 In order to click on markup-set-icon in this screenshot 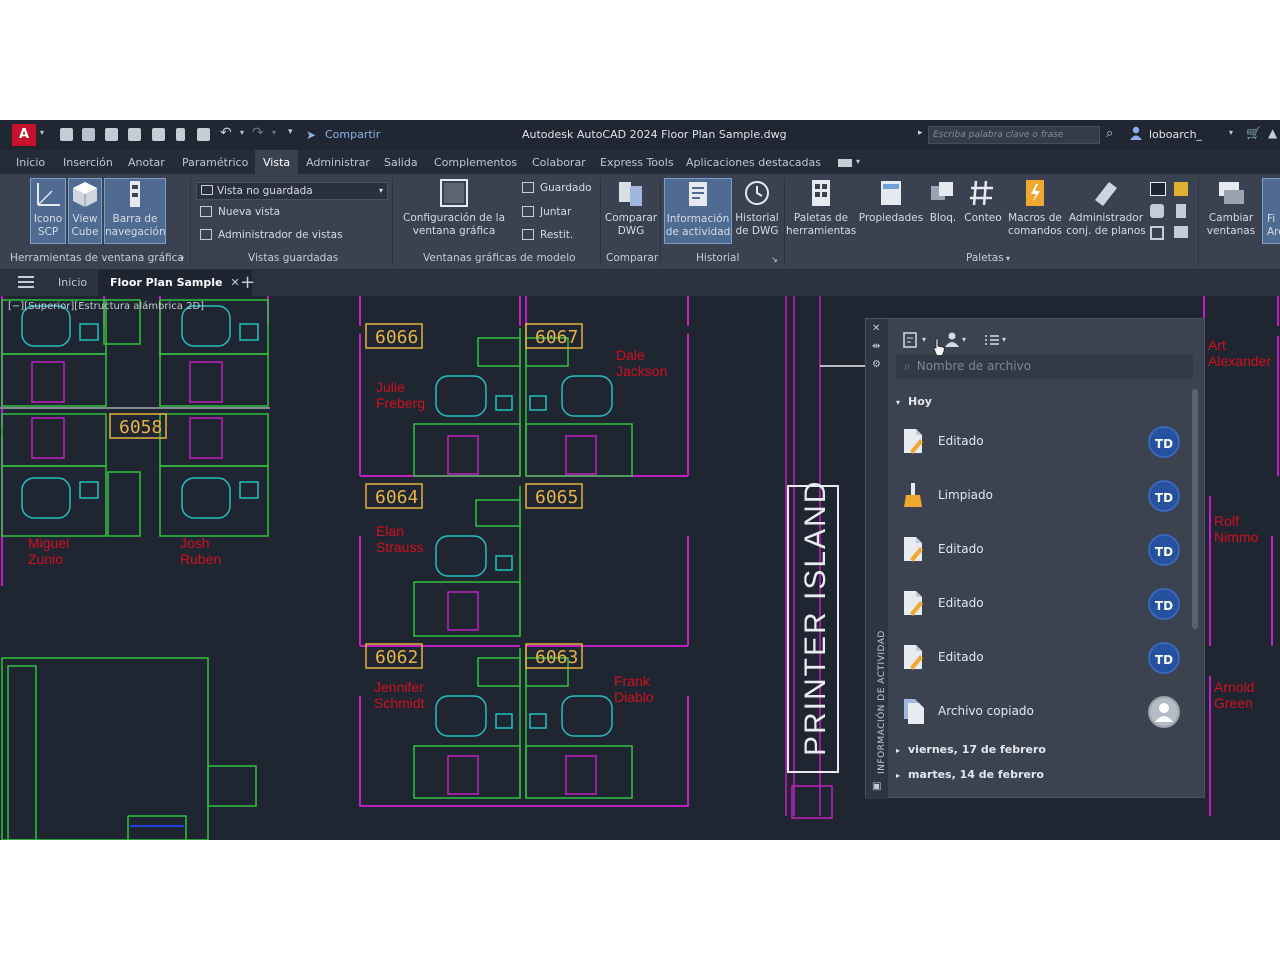, I will do `click(1157, 211)`.